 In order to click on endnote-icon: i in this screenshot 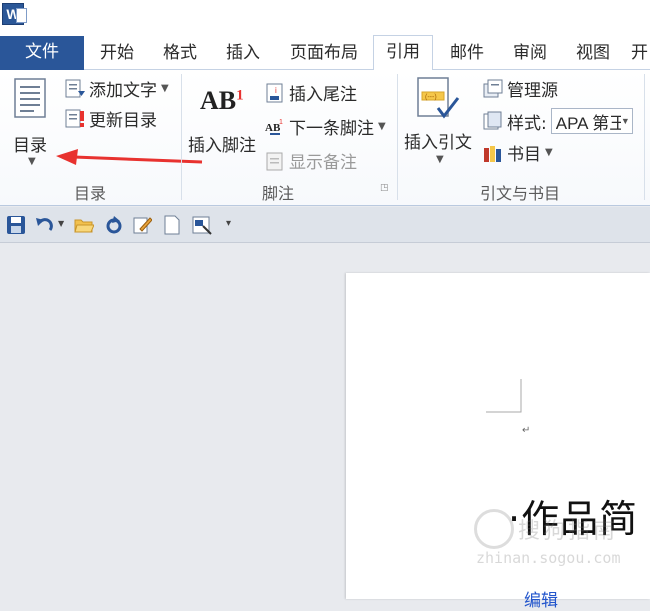, I will do `click(274, 92)`.